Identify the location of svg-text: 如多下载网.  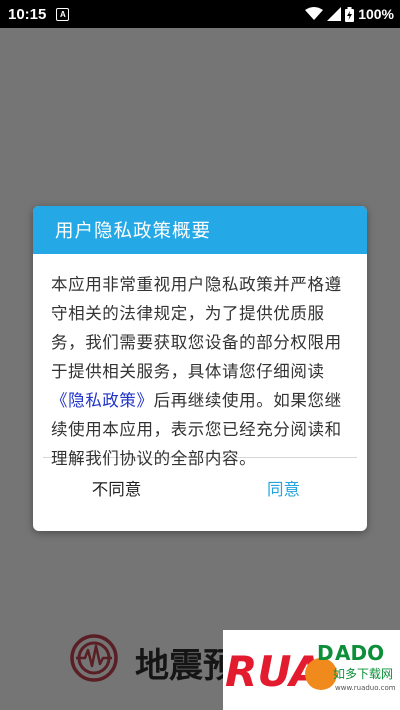
(363, 673).